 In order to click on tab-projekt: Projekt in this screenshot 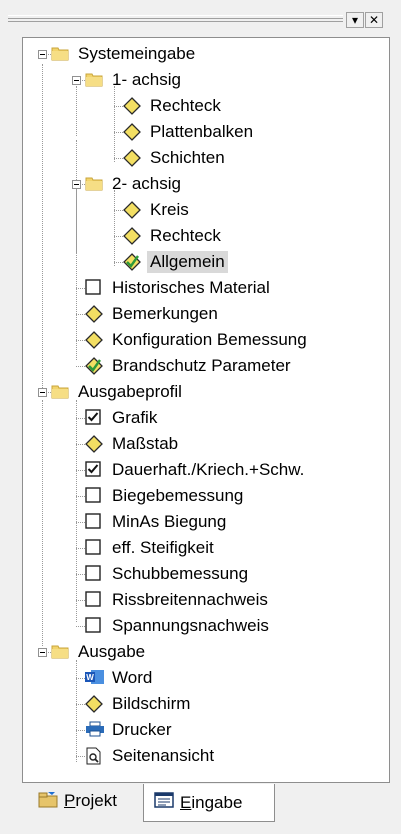, I will do `click(84, 801)`.